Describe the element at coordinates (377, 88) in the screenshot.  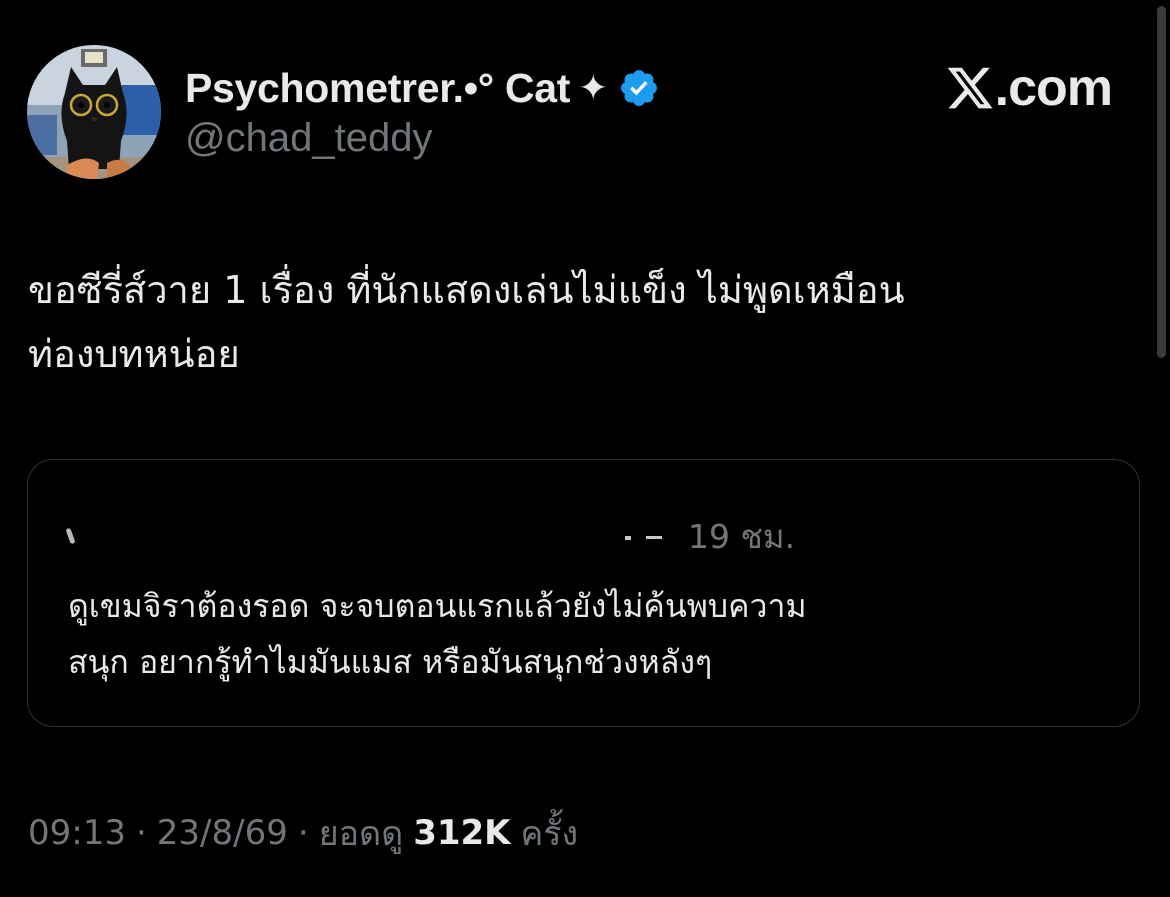
I see `author-display-name: Psychometrer.•° Cat` at that location.